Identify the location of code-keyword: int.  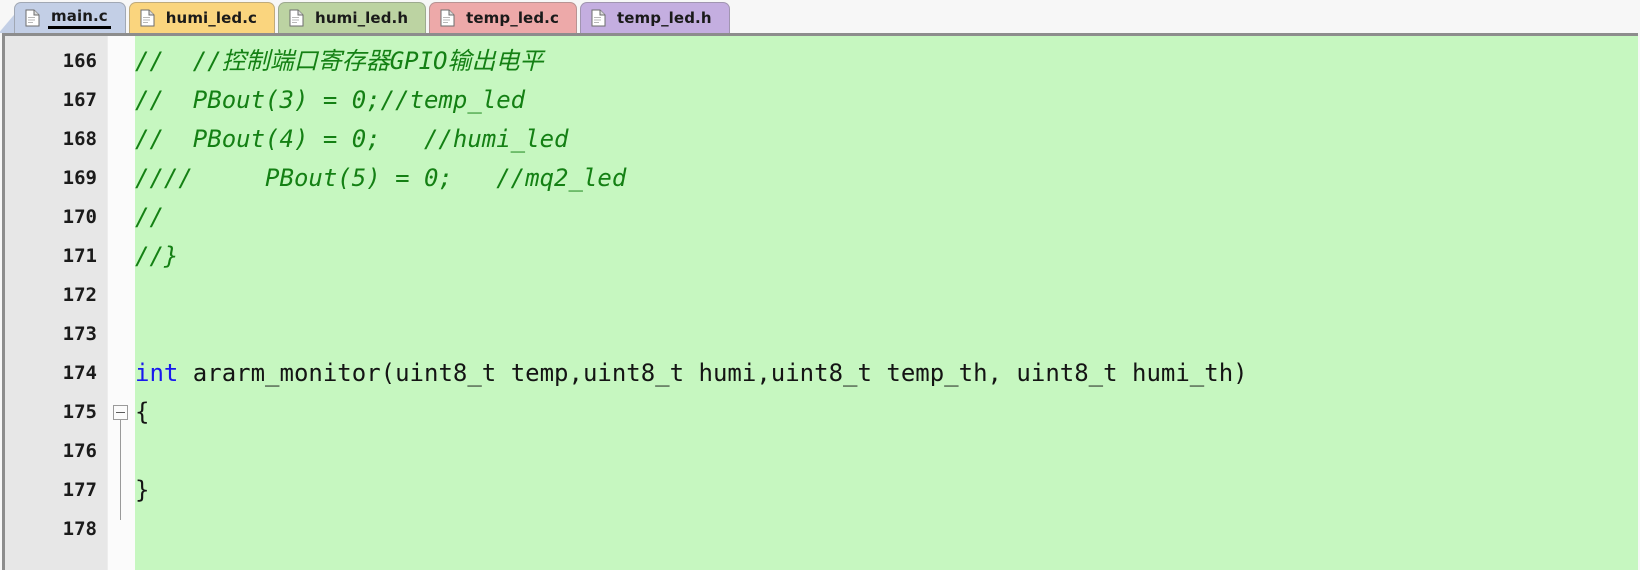
(157, 373).